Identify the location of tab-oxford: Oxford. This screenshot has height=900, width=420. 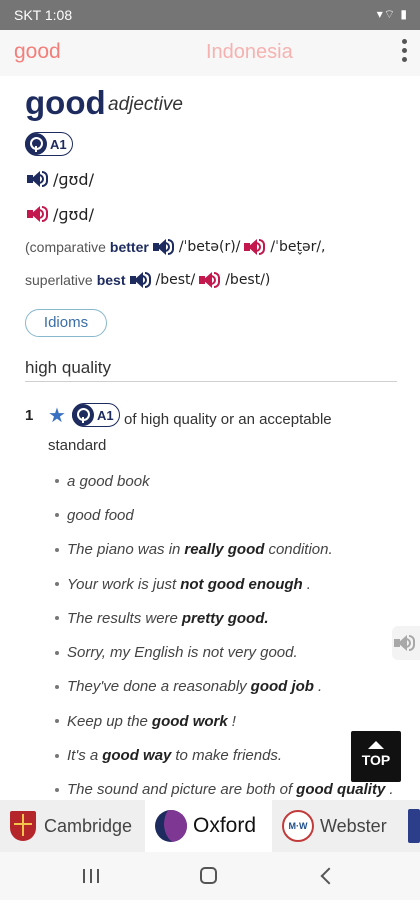
(208, 826).